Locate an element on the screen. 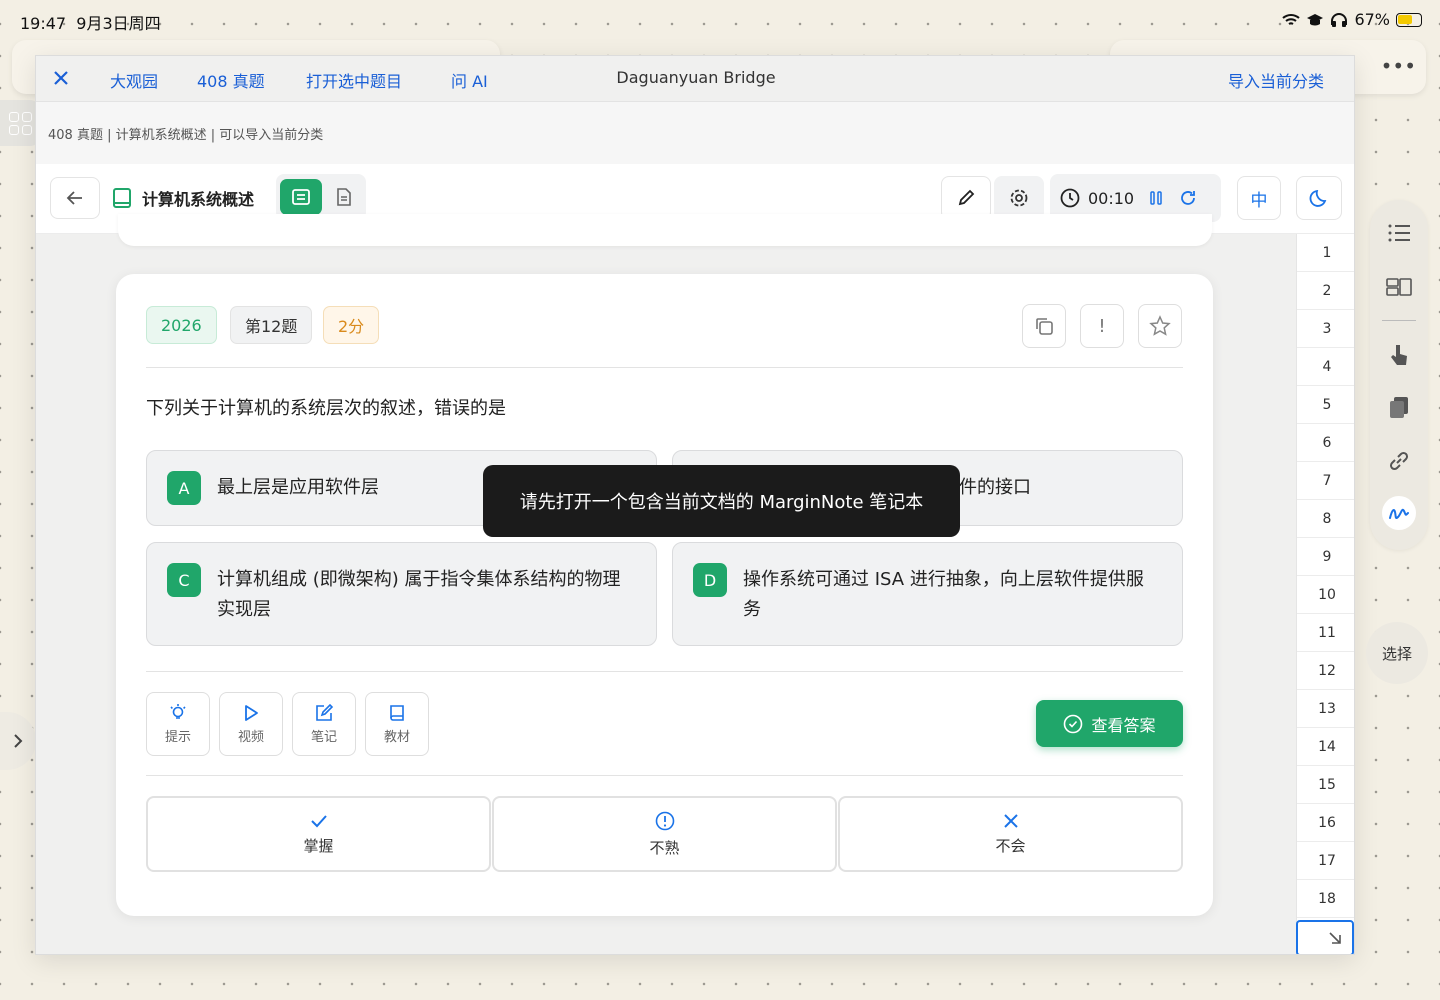  copy-icon is located at coordinates (1044, 326).